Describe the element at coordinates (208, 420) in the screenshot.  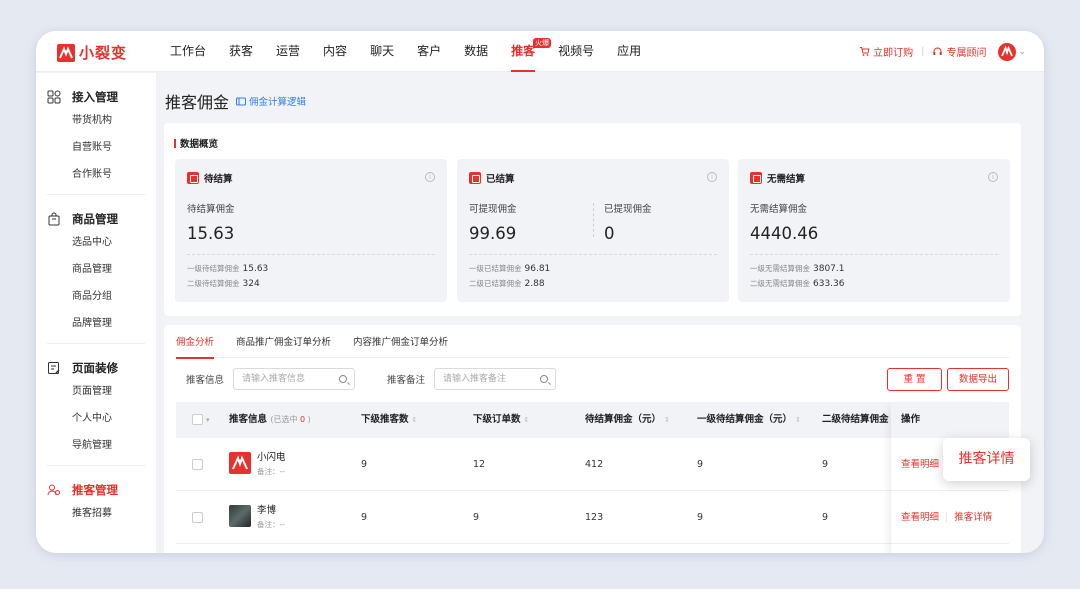
I see `select-dropdown-icon: ▾` at that location.